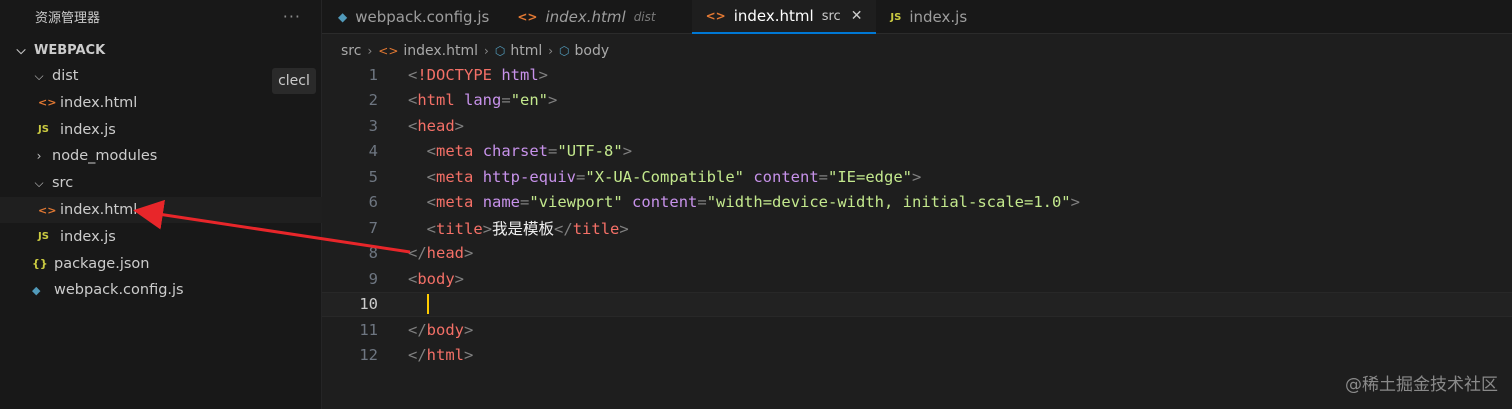 The image size is (1512, 409). I want to click on code-line: 11 </body>, so click(917, 330).